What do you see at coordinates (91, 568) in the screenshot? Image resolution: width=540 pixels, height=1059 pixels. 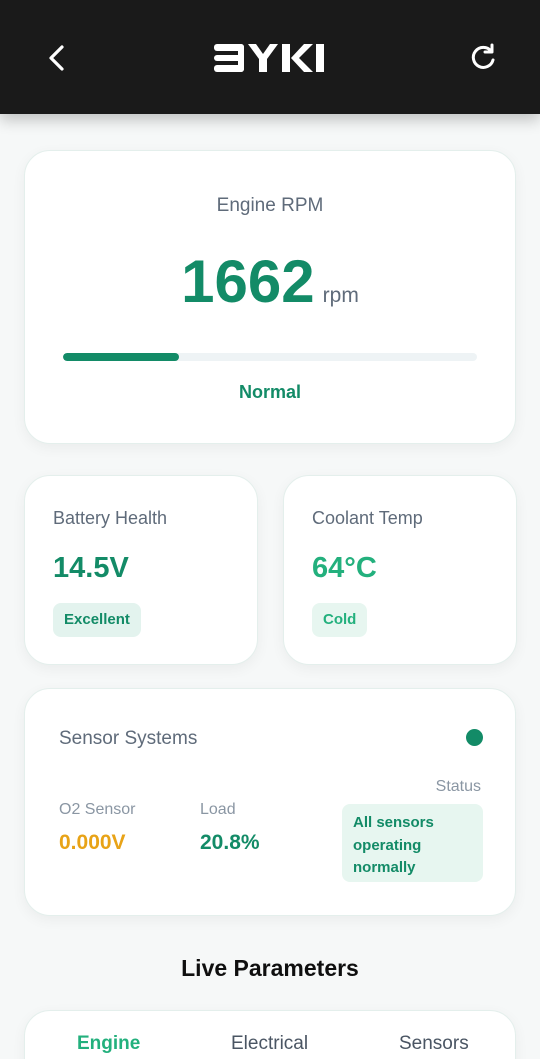 I see `battery-value: 14.5V` at bounding box center [91, 568].